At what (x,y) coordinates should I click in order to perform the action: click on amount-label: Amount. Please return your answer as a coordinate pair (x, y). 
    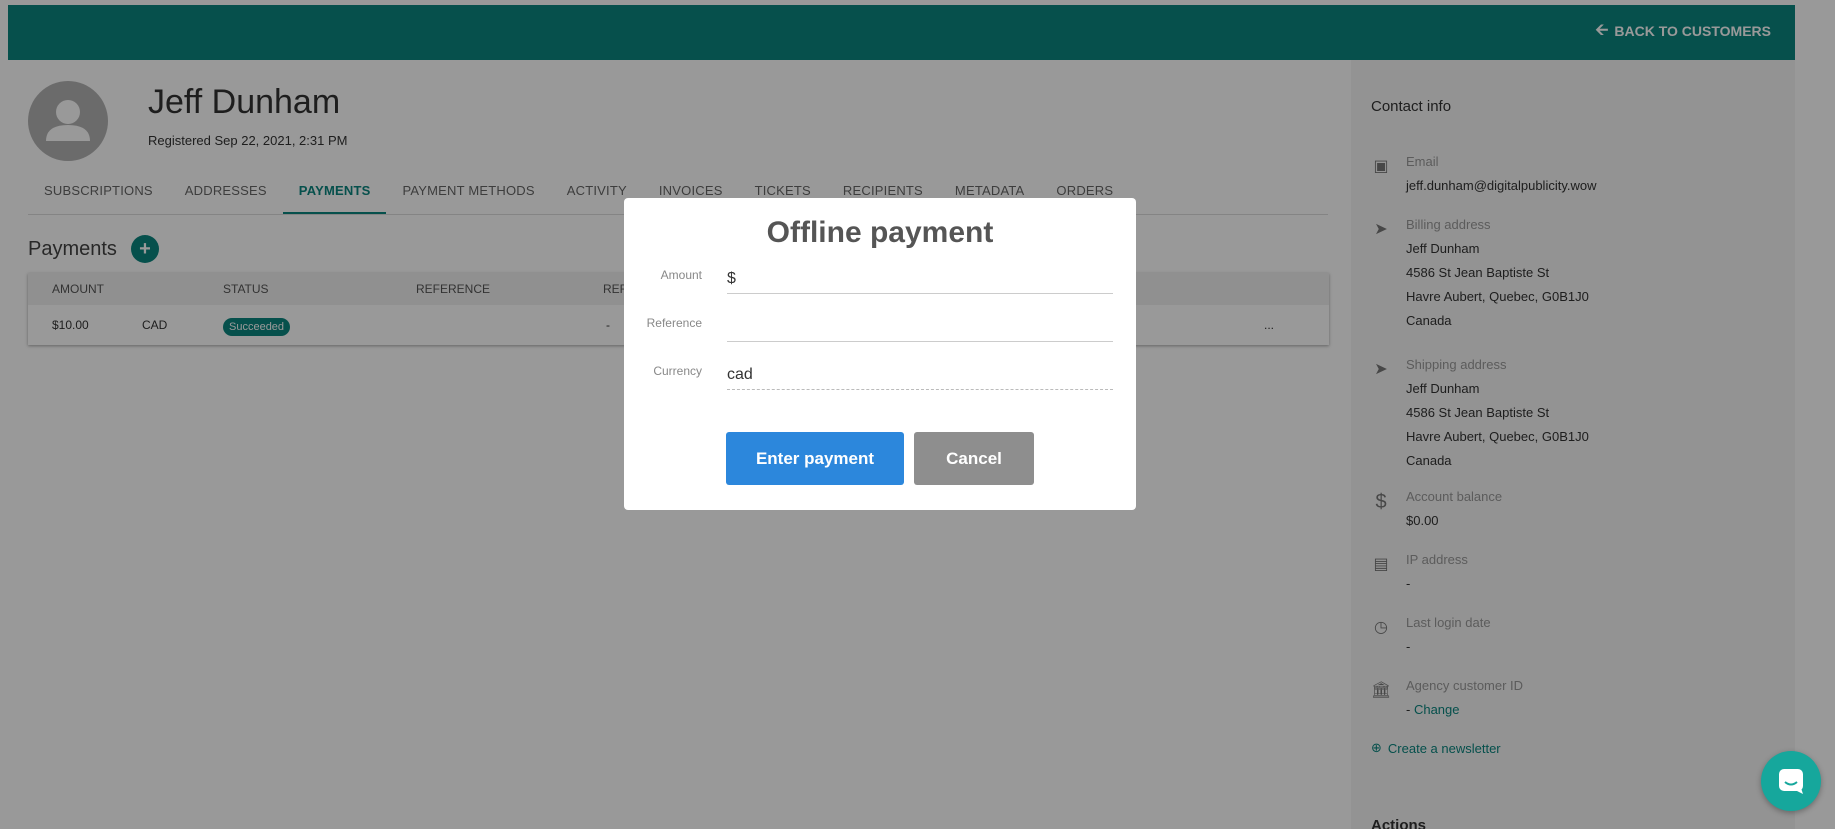
    Looking at the image, I should click on (681, 275).